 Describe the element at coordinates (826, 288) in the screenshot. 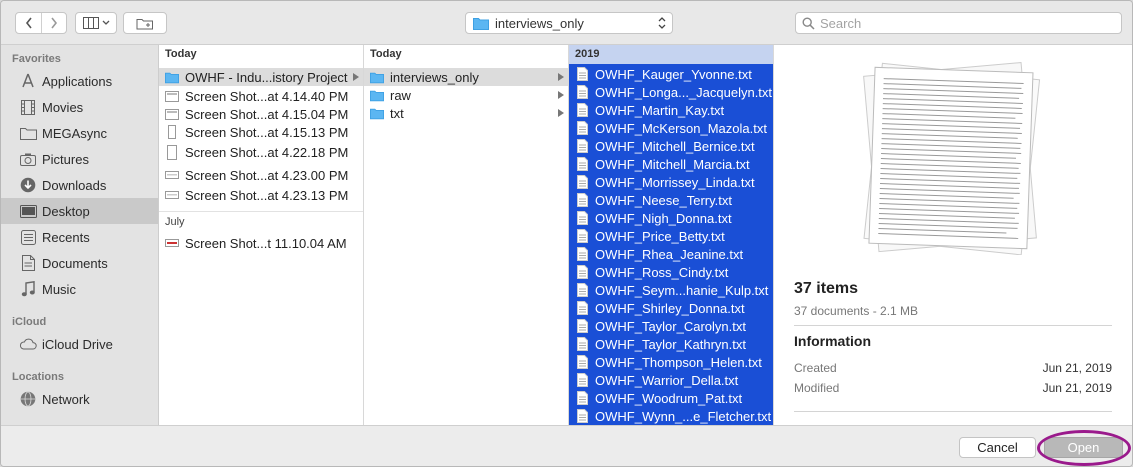

I see `selection-count: 37 items` at that location.